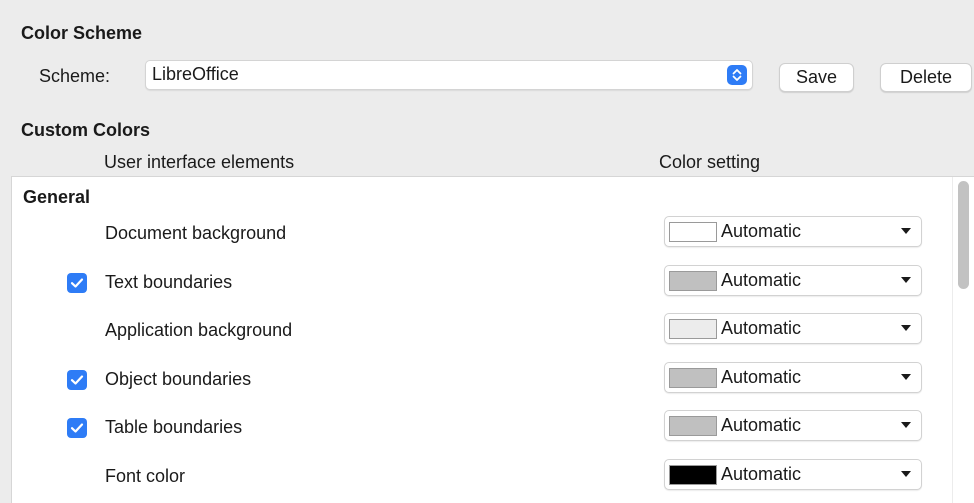 The width and height of the screenshot is (974, 503). Describe the element at coordinates (926, 77) in the screenshot. I see `delete-button: Delete` at that location.